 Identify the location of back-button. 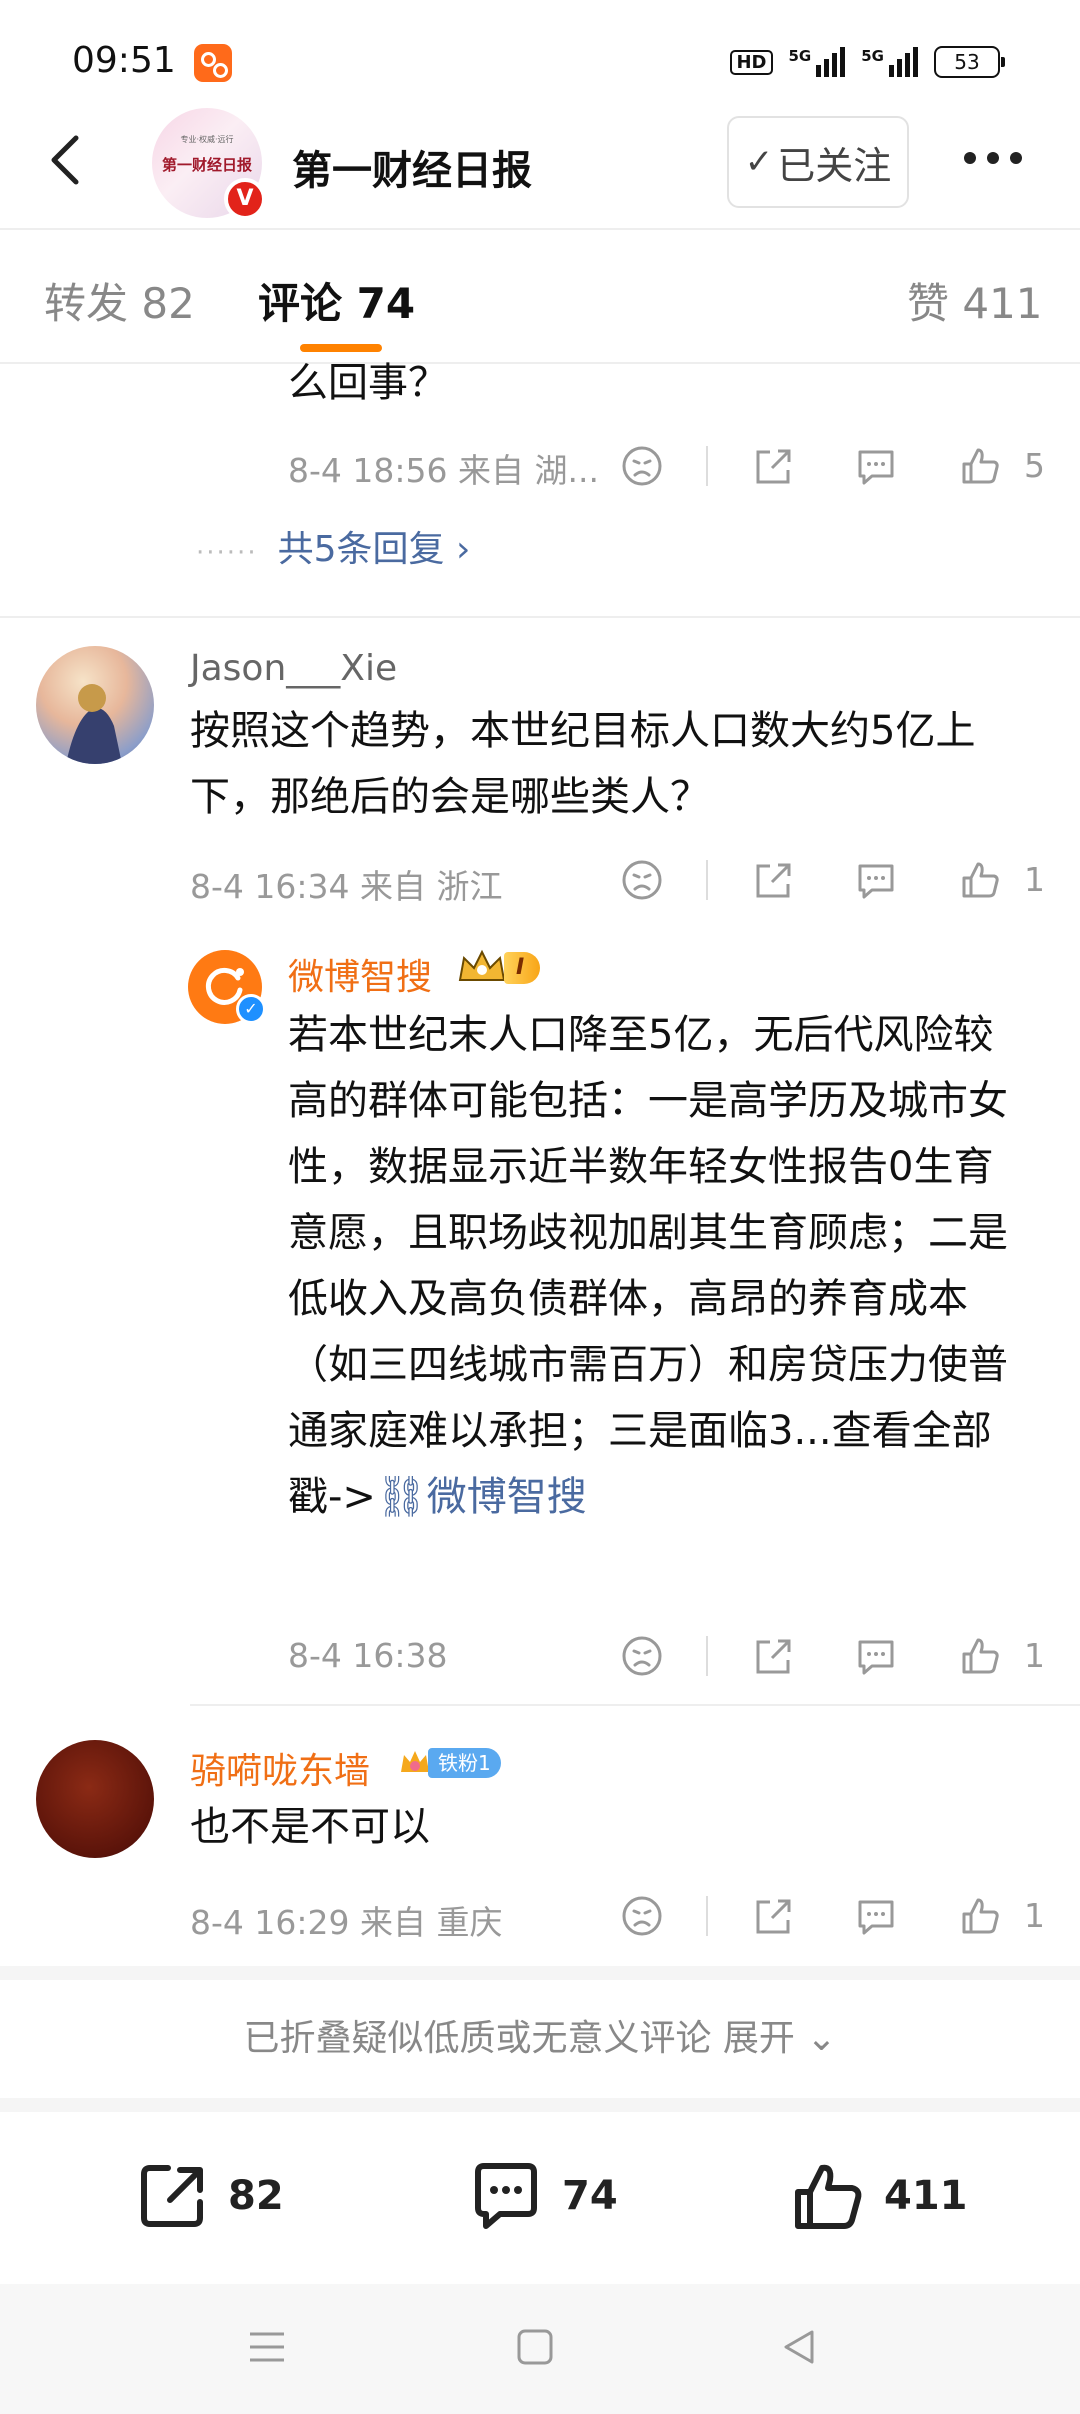
(68, 160).